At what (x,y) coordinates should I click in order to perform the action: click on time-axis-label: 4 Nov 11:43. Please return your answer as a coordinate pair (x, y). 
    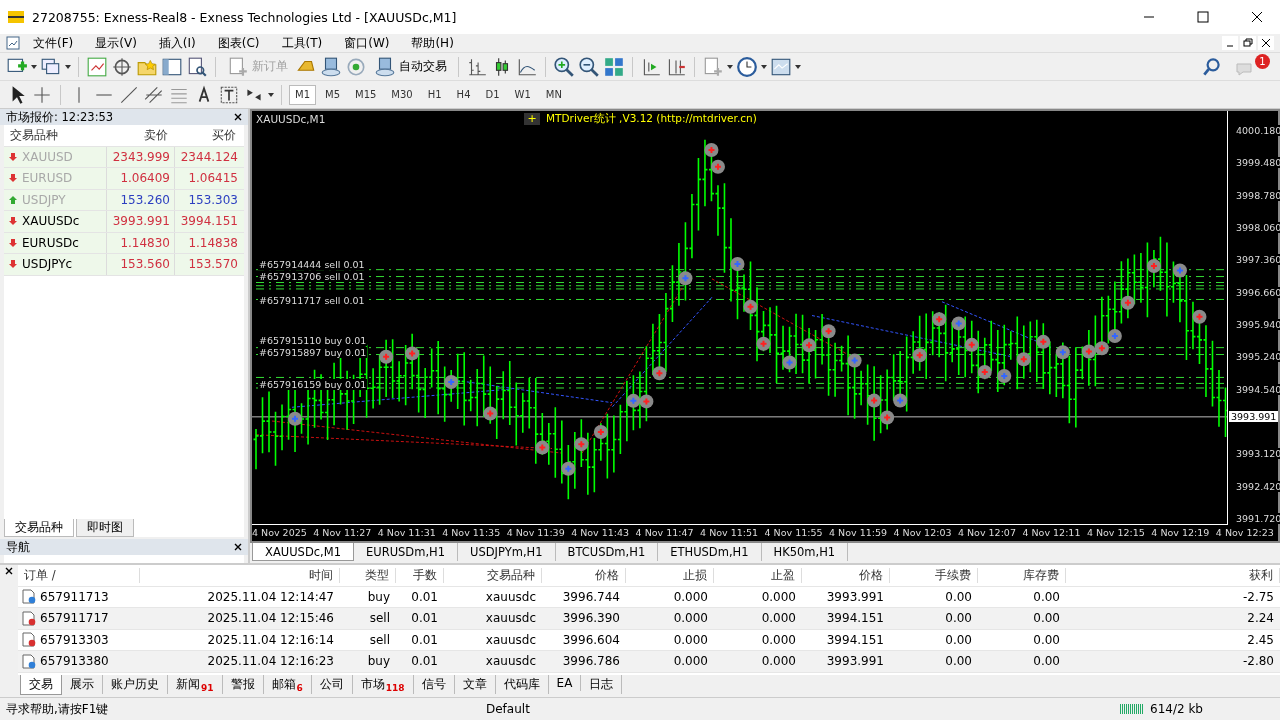
    Looking at the image, I should click on (600, 533).